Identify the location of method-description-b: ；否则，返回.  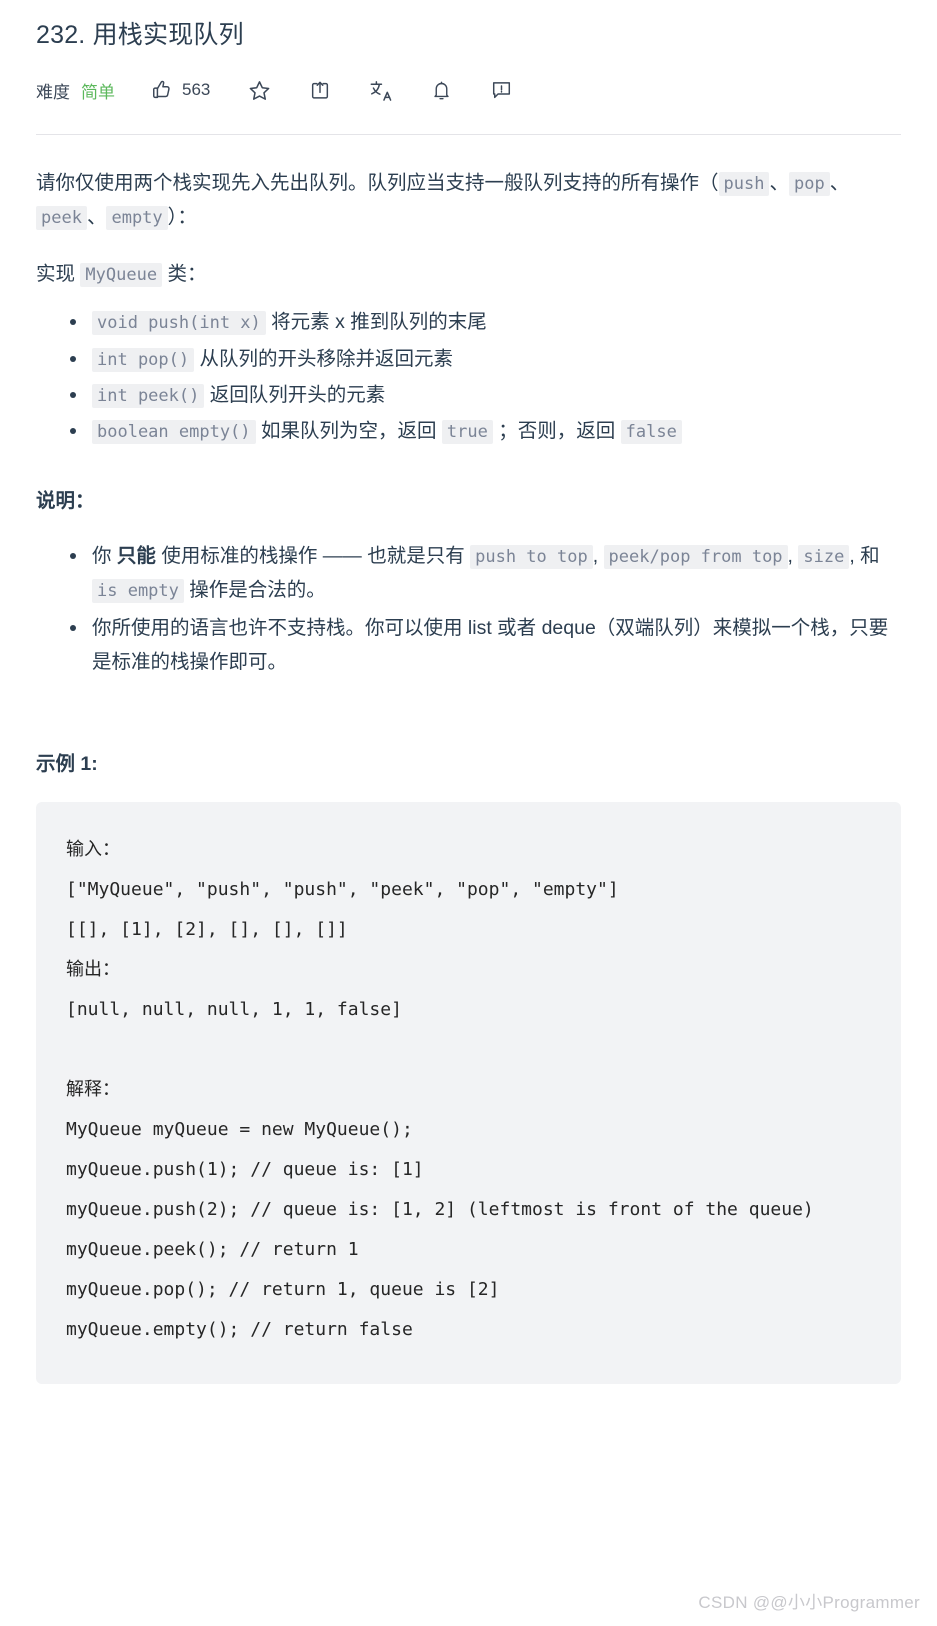
(556, 430).